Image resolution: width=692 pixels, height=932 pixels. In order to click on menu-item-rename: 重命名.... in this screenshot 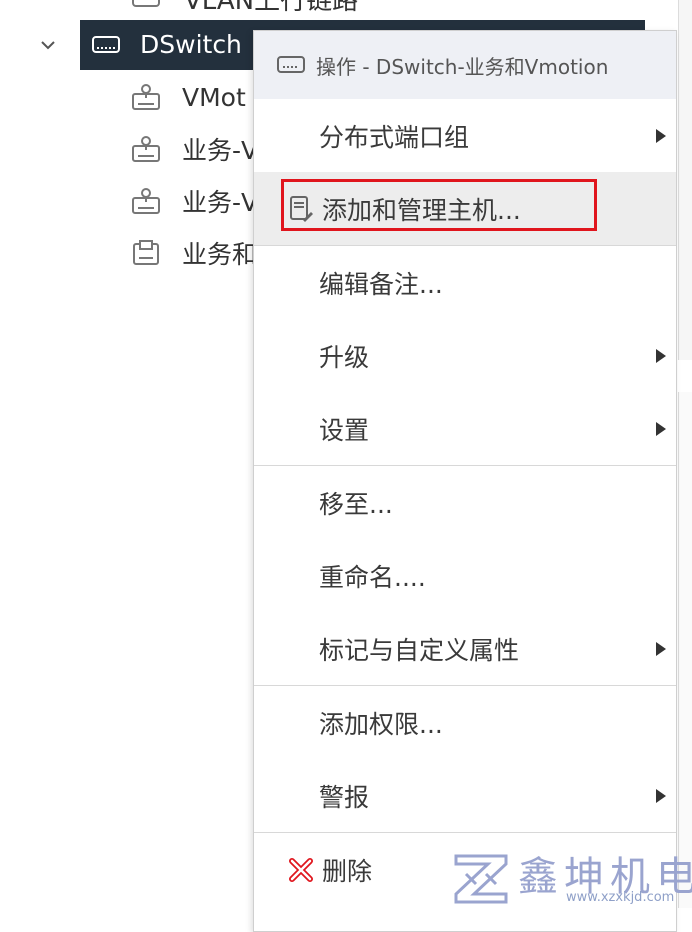, I will do `click(465, 575)`.